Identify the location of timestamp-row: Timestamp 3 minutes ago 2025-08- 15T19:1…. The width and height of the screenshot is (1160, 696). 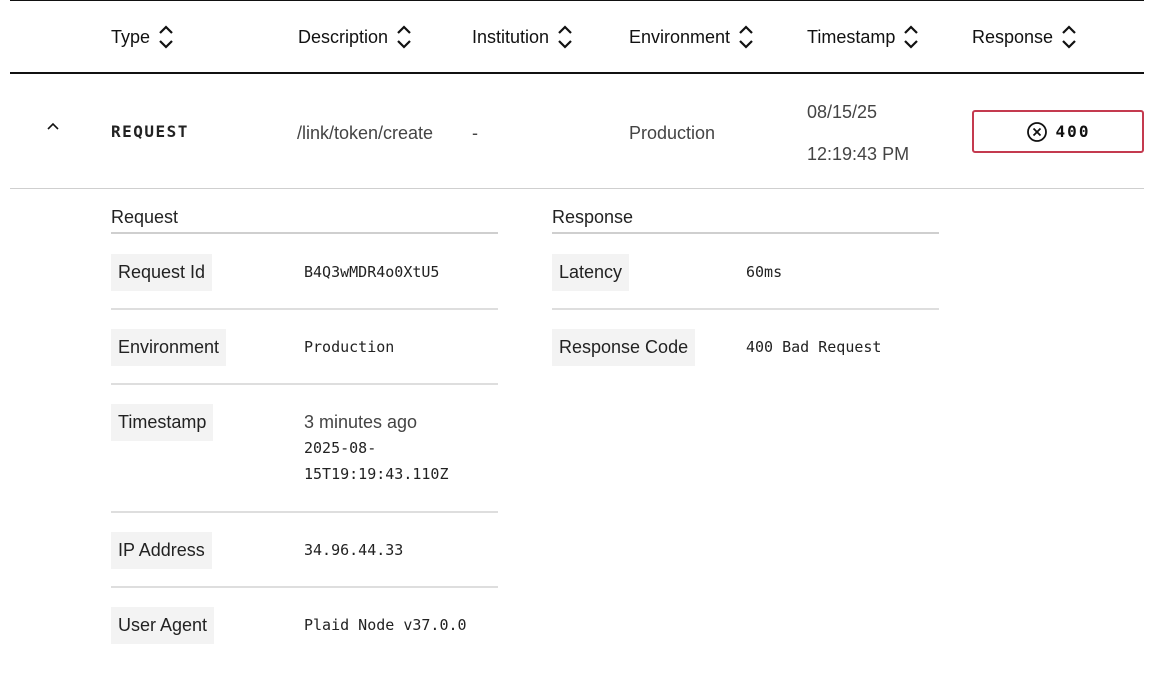
(304, 449).